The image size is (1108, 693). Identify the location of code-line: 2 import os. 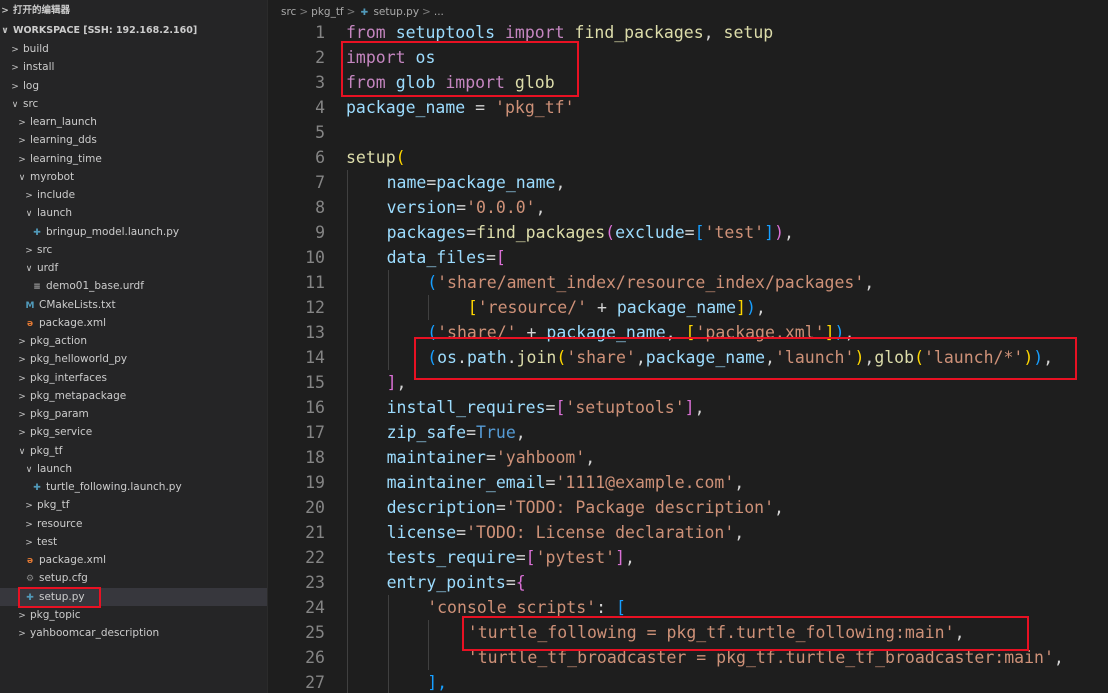
(688, 57).